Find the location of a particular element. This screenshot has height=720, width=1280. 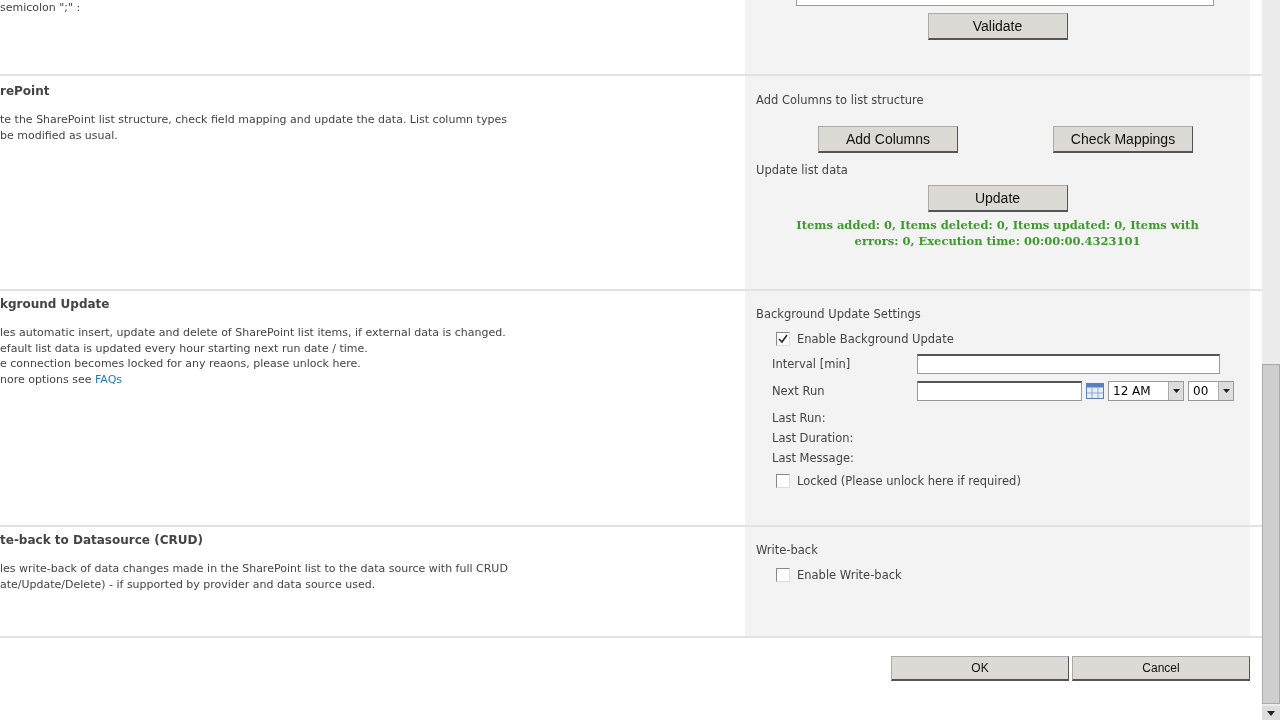

faqs-link: FAQs is located at coordinates (109, 379).